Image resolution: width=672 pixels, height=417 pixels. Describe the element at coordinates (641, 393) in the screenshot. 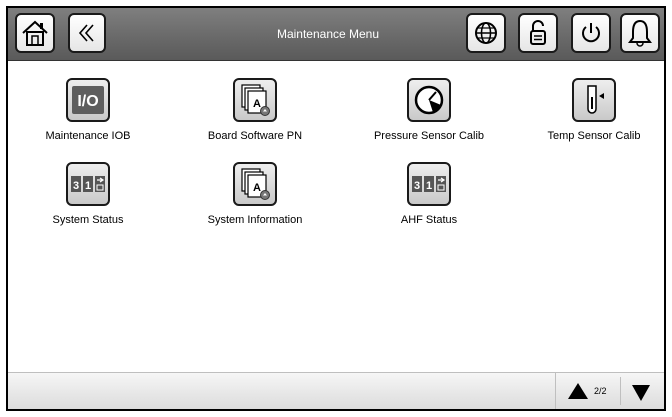

I see `page-down-icon` at that location.